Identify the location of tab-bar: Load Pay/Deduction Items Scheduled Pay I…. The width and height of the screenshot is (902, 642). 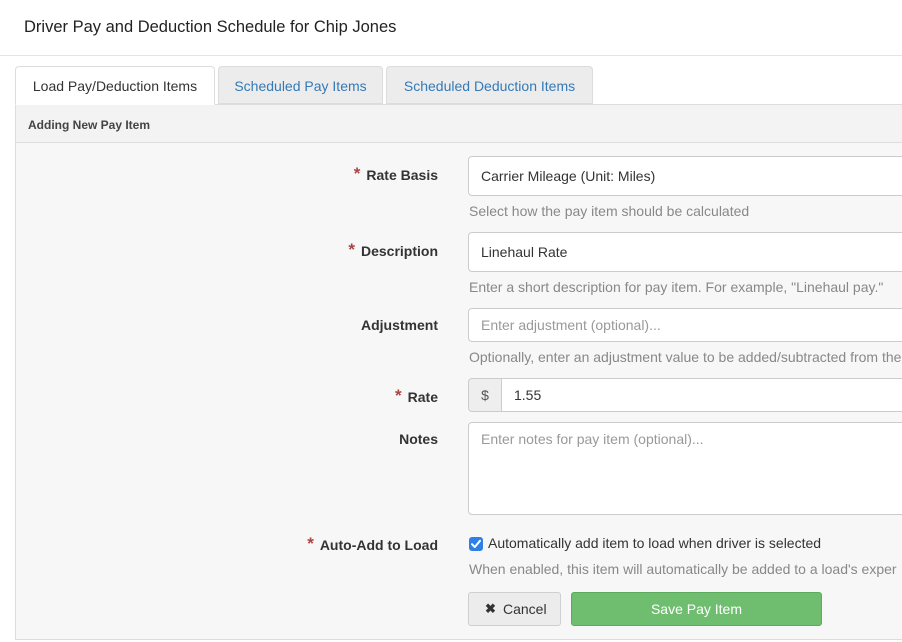
(458, 85).